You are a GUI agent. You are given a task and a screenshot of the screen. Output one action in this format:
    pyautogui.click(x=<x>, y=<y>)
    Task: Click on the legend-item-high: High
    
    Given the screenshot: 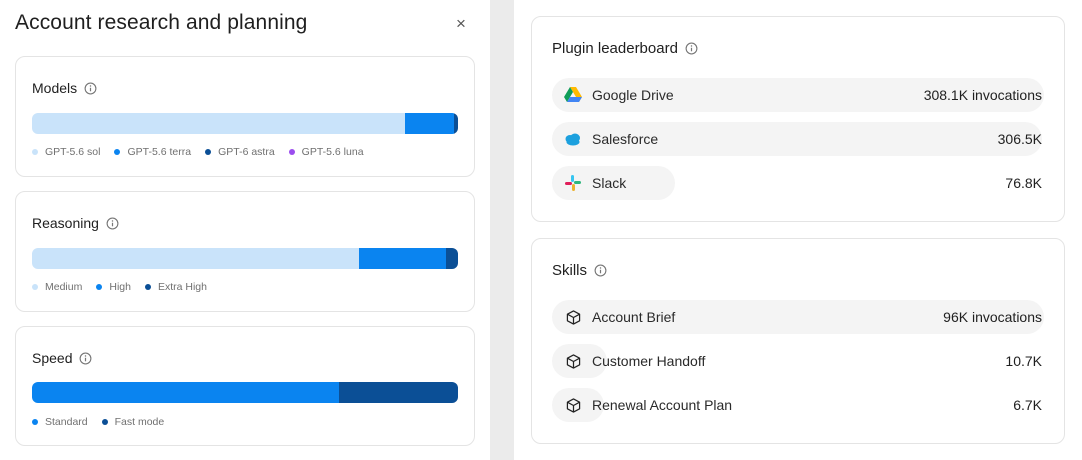 What is the action you would take?
    pyautogui.click(x=113, y=287)
    